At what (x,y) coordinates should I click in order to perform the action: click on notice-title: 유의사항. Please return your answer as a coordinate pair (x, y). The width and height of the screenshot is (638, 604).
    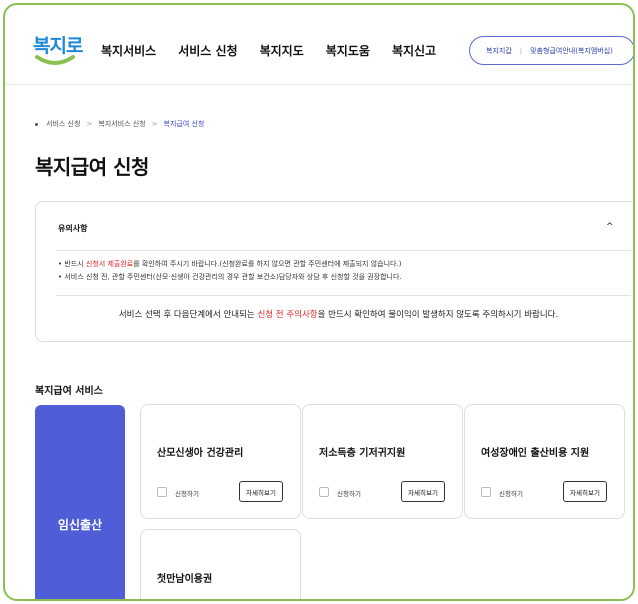
    Looking at the image, I should click on (73, 228).